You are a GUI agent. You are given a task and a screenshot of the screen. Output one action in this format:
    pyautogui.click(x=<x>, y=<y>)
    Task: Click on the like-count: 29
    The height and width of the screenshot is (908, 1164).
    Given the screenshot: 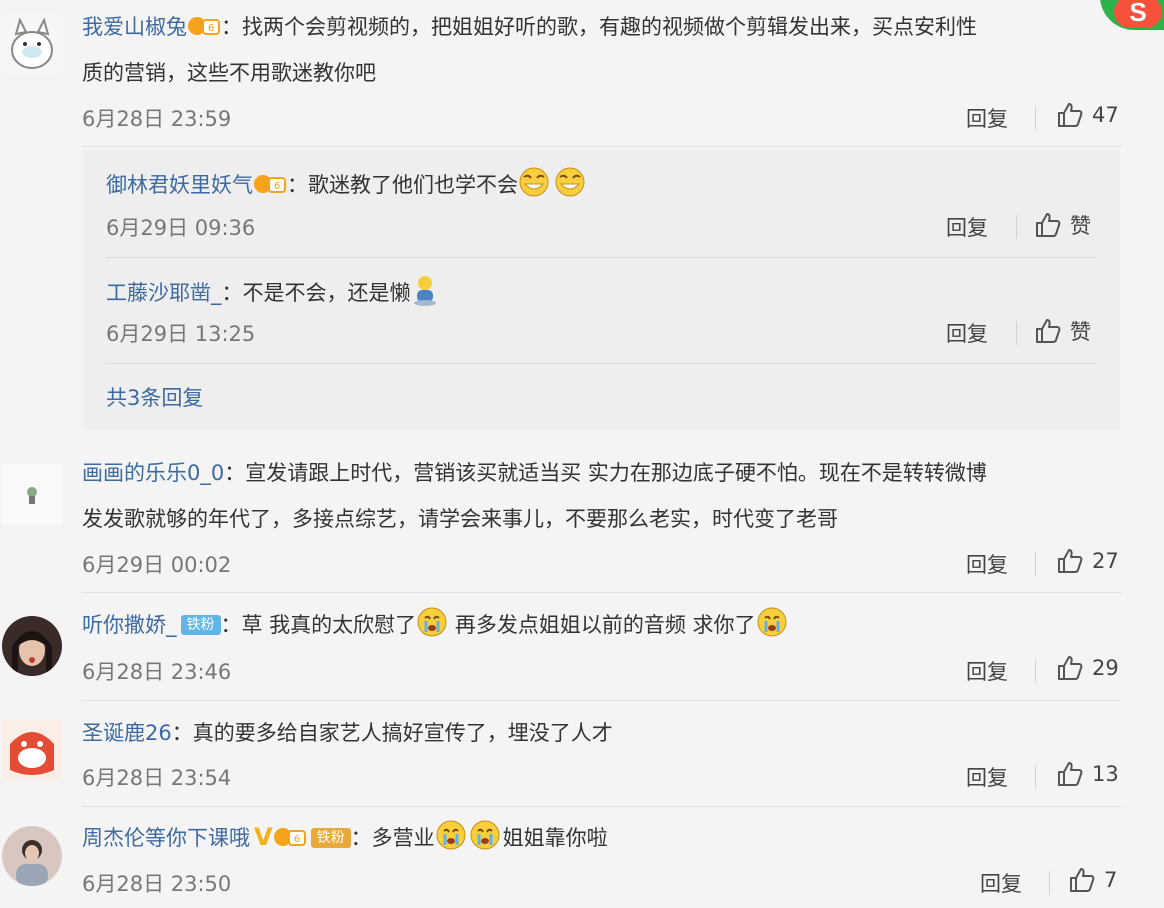 What is the action you would take?
    pyautogui.click(x=1105, y=668)
    